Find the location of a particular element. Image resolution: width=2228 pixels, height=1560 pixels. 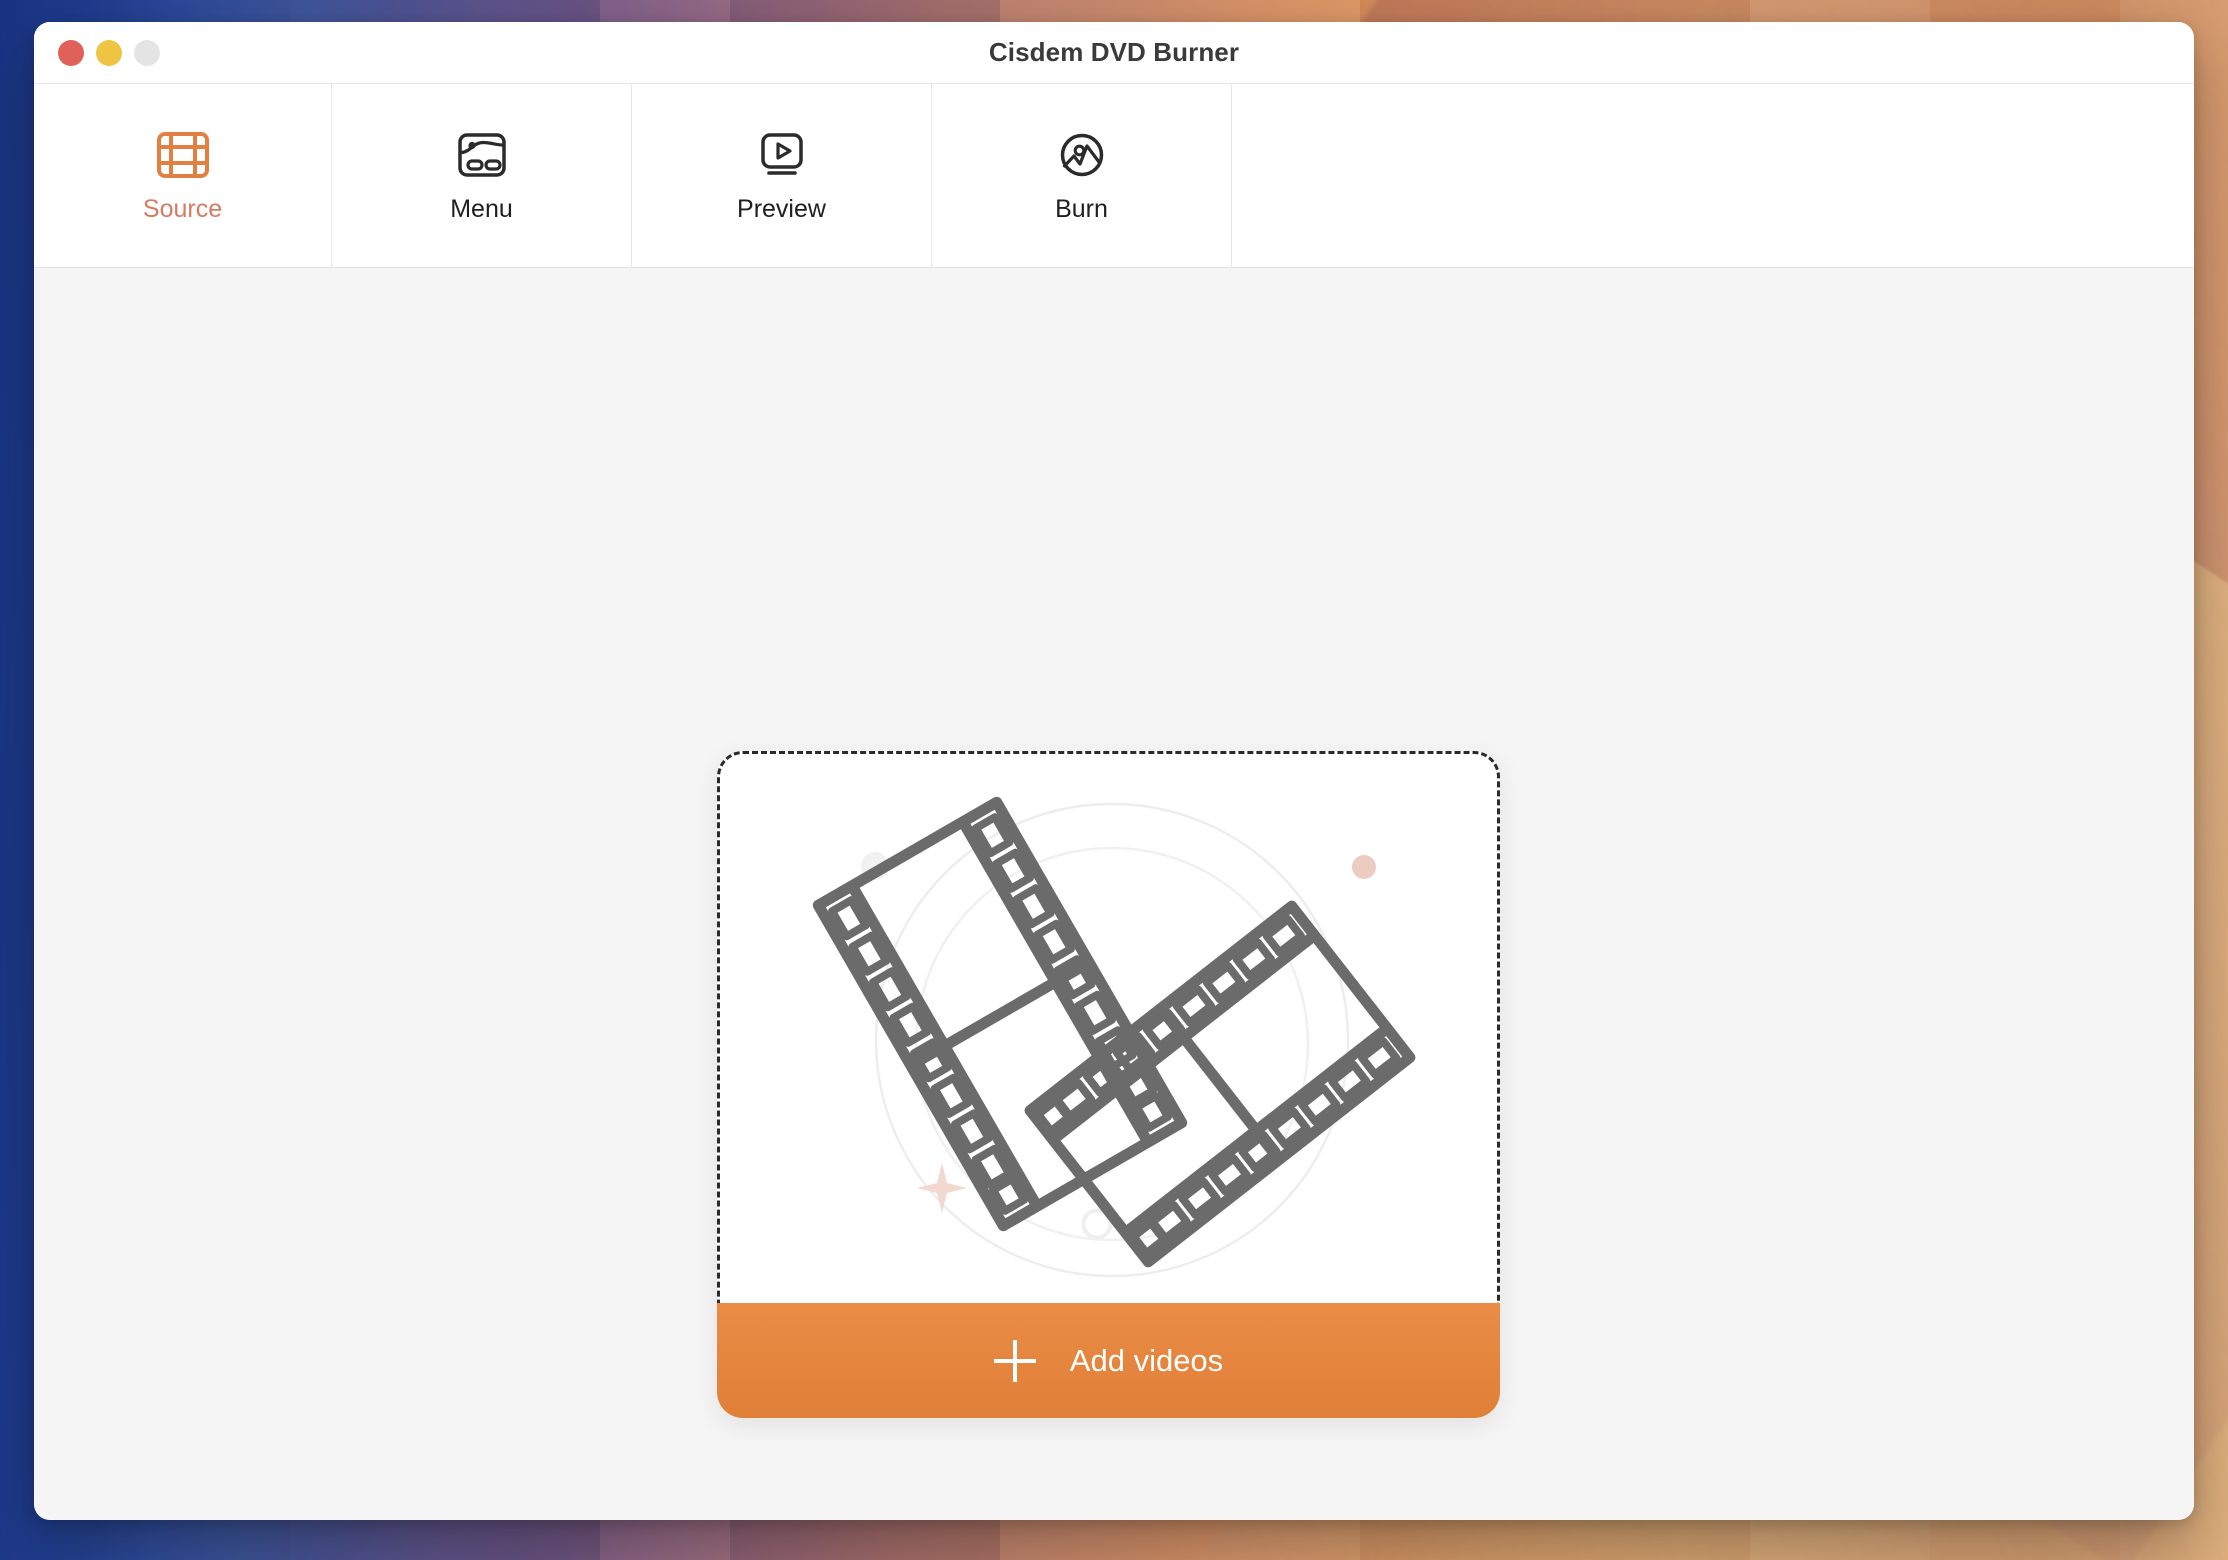

disc-image-icon is located at coordinates (1082, 155).